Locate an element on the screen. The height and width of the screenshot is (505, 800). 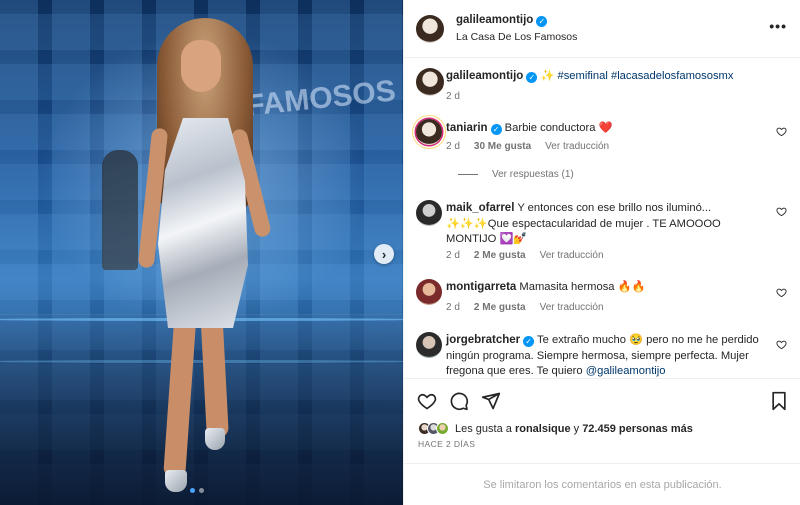
comment-username: maik_ofarrel is located at coordinates (480, 208).